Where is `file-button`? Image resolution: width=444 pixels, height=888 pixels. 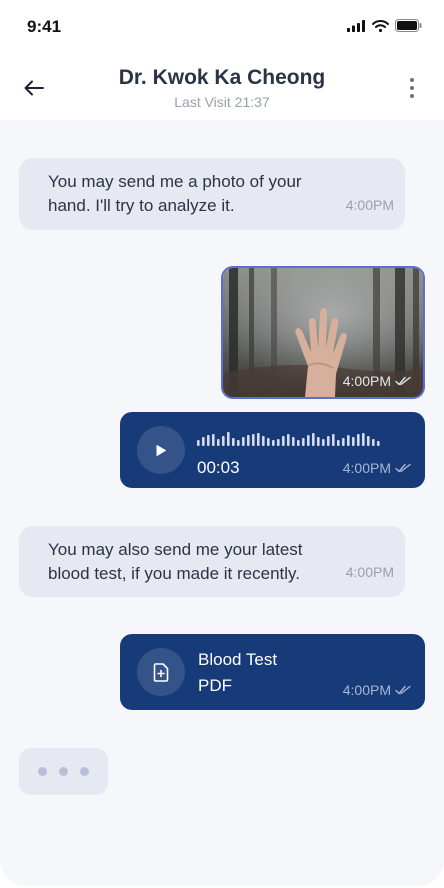 file-button is located at coordinates (161, 672).